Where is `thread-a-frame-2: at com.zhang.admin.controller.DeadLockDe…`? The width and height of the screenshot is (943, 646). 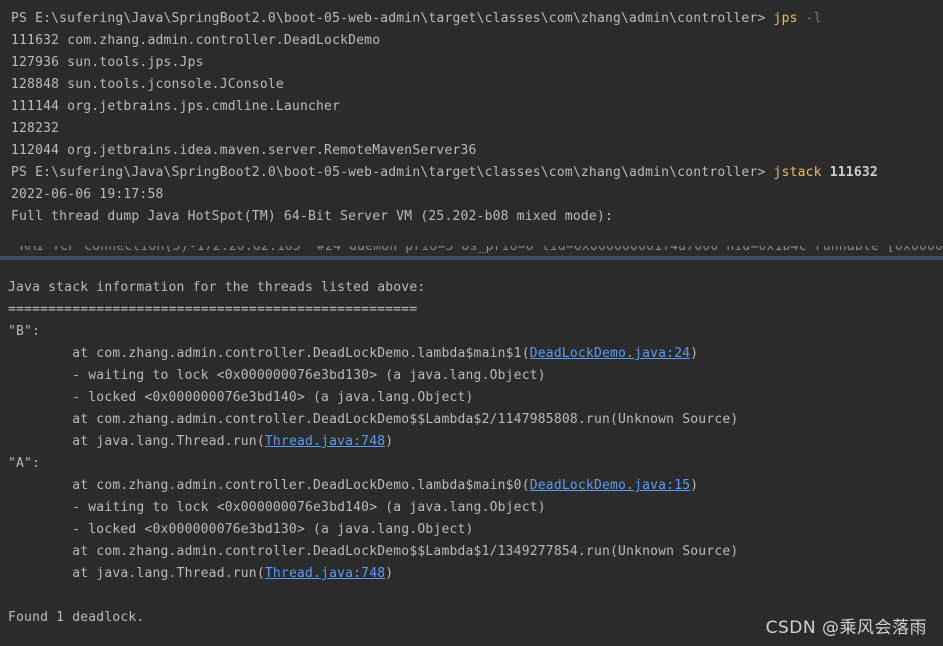 thread-a-frame-2: at com.zhang.admin.controller.DeadLockDe… is located at coordinates (373, 551).